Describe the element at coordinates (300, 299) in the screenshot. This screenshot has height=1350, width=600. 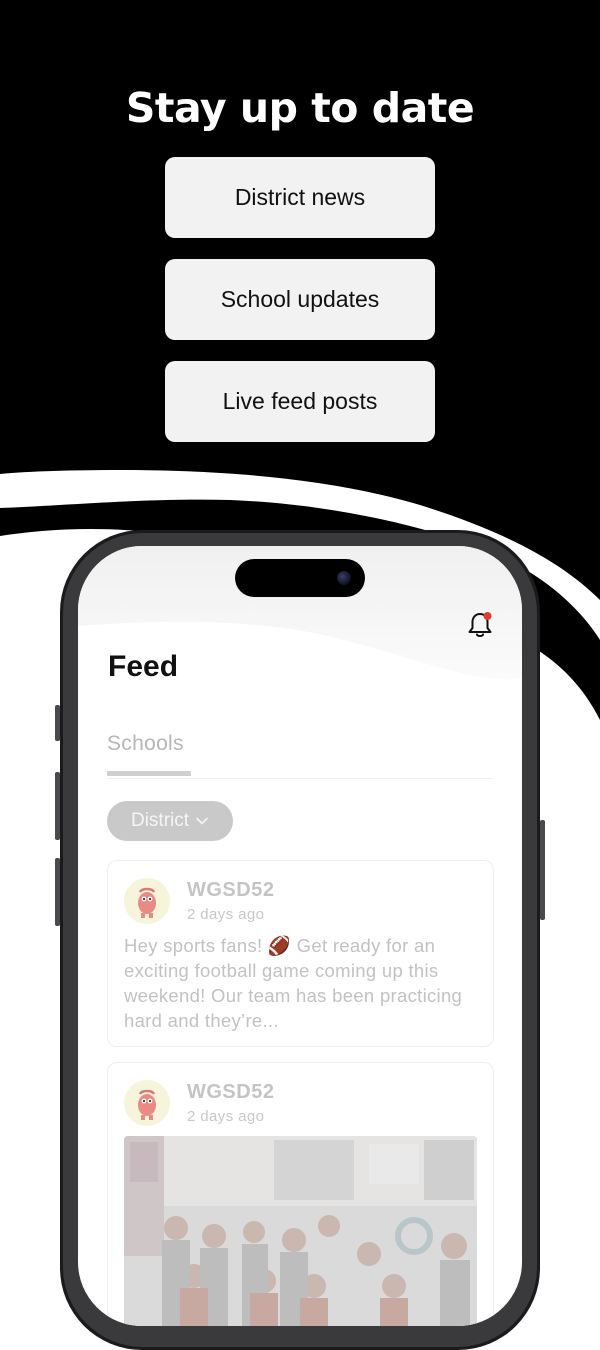
I see `feature-school-updates: School updates` at that location.